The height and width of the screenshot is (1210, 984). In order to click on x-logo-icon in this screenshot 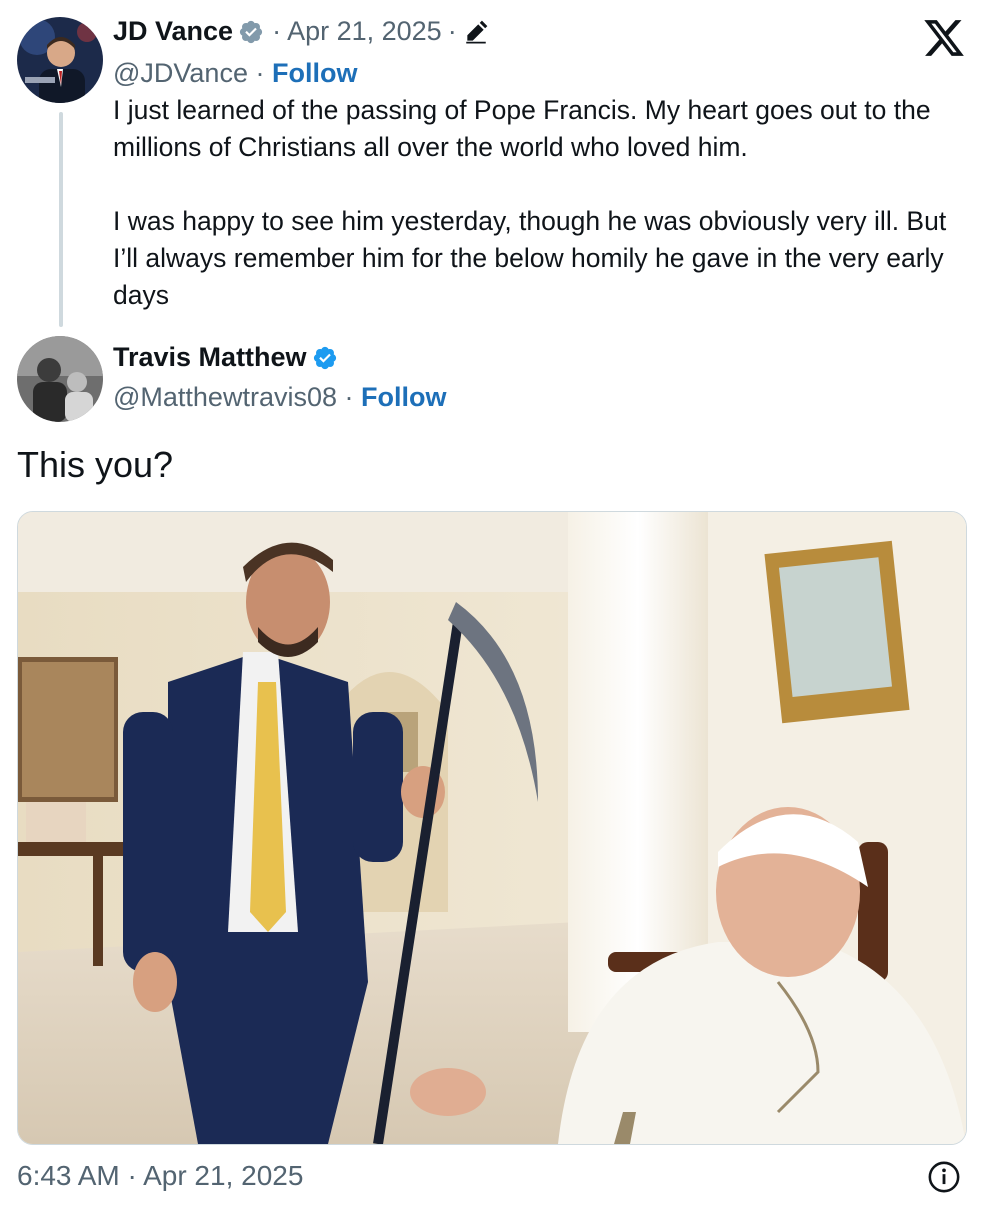, I will do `click(944, 38)`.